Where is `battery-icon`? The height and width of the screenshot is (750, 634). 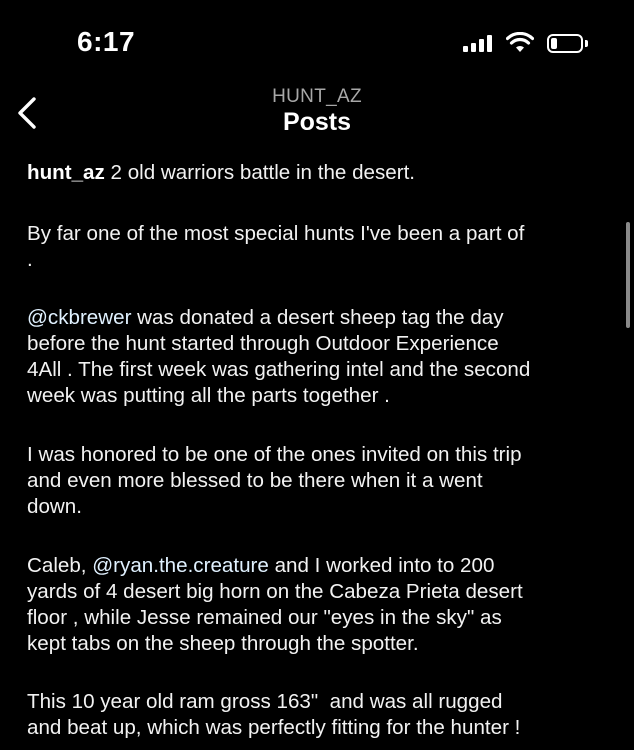
battery-icon is located at coordinates (565, 43).